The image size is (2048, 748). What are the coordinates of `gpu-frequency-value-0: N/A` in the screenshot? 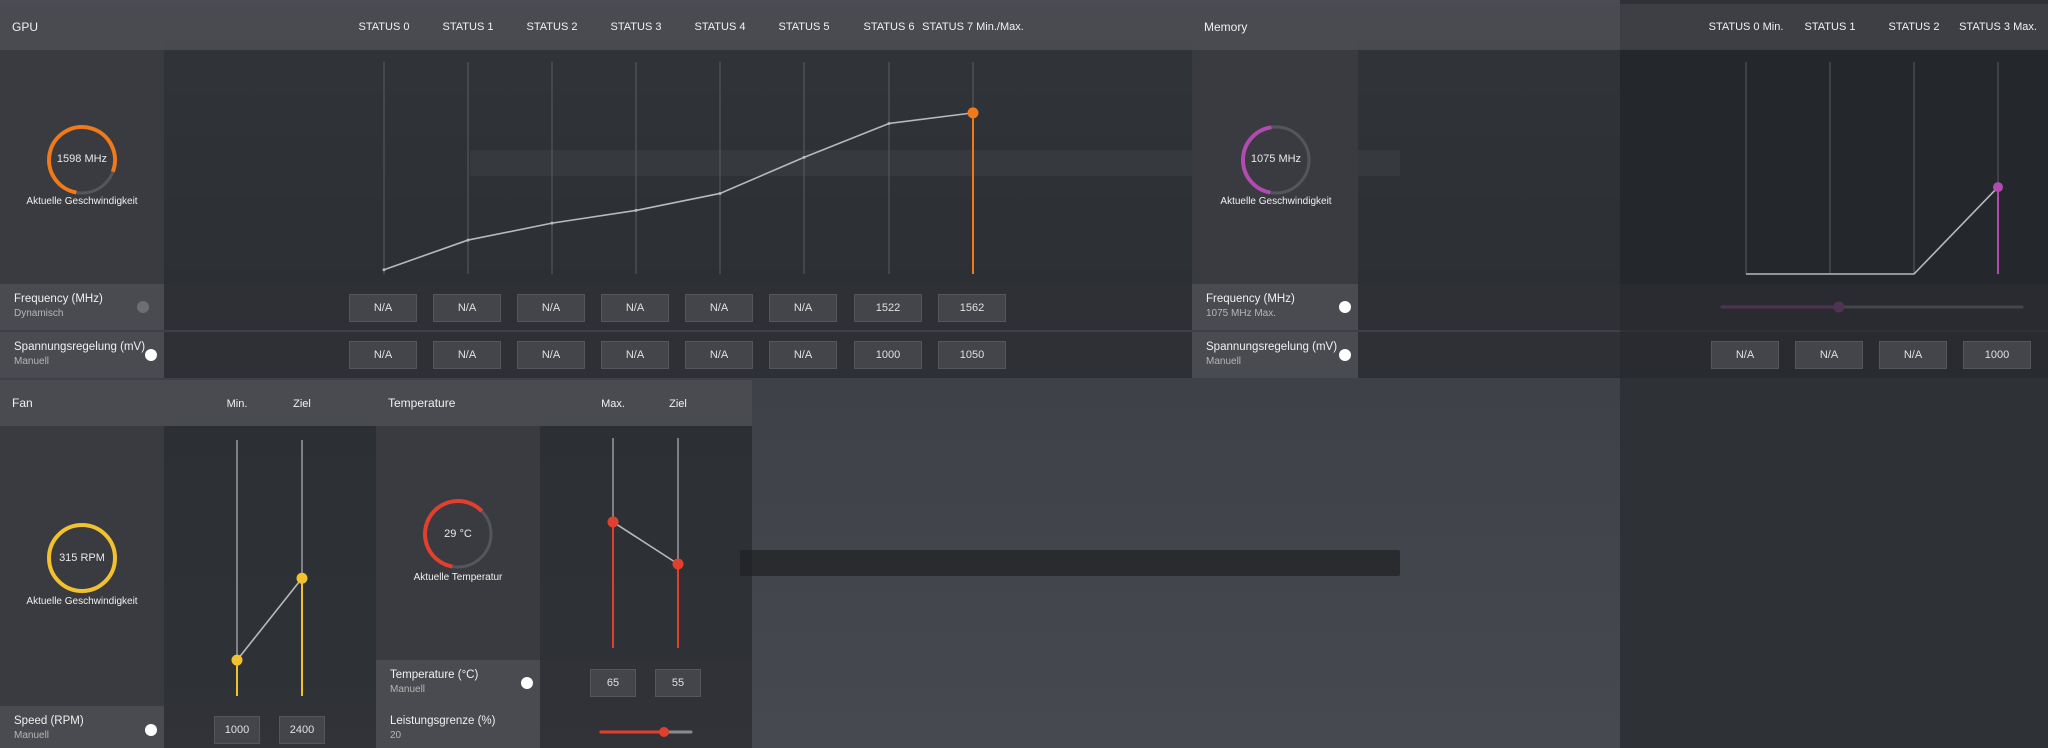 It's located at (383, 308).